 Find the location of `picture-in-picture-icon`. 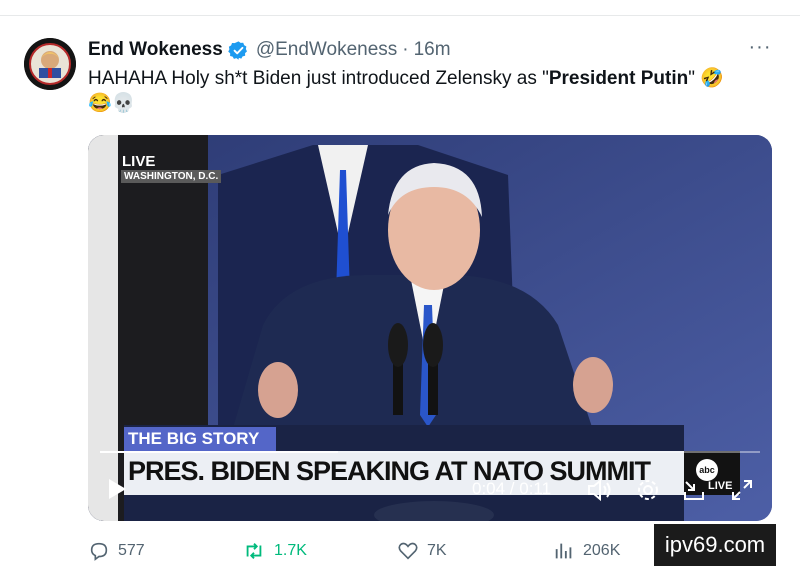

picture-in-picture-icon is located at coordinates (694, 490).